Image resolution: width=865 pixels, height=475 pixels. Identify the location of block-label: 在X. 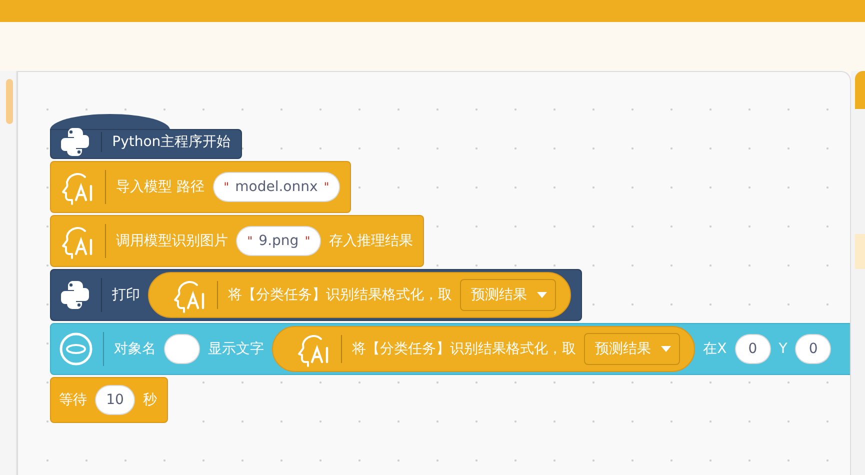
(715, 349).